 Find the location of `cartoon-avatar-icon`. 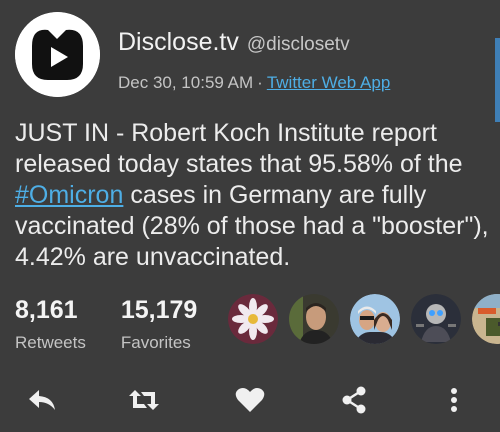

cartoon-avatar-icon is located at coordinates (436, 319).